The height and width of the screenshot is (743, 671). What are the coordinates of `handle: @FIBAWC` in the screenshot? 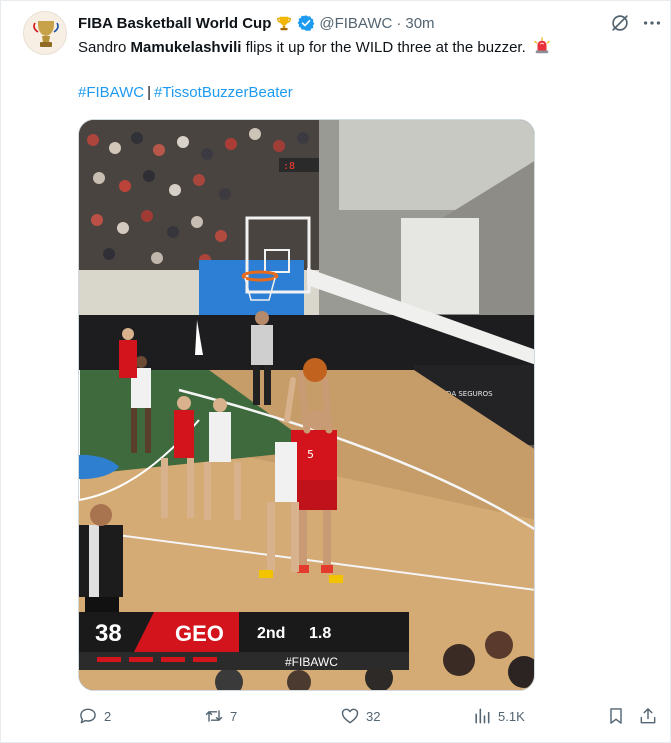 It's located at (355, 23).